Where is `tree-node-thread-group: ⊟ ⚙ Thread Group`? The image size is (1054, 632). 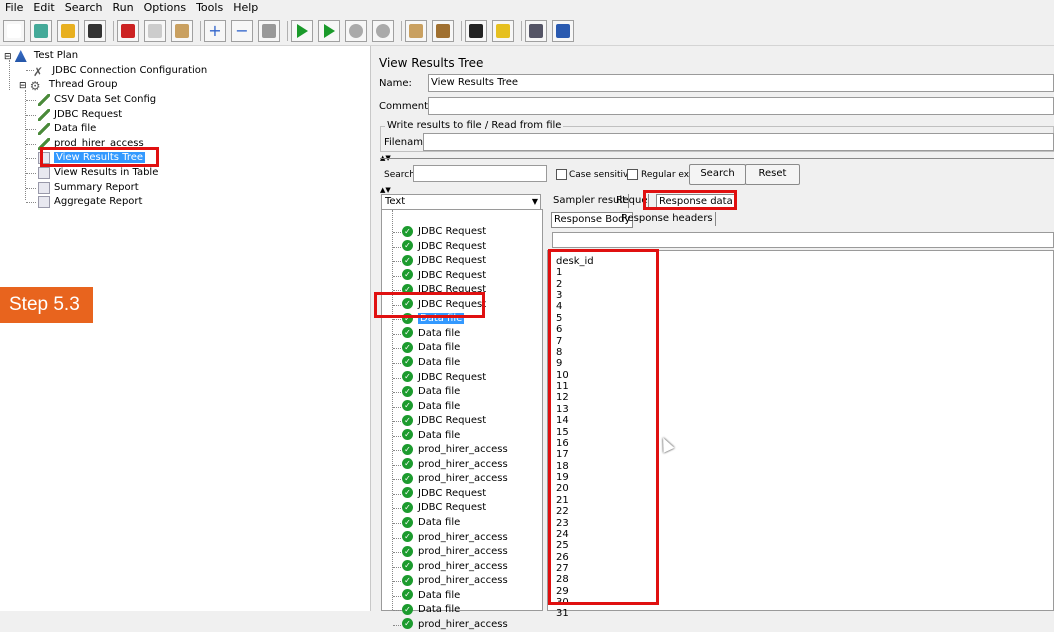
tree-node-thread-group: ⊟ ⚙ Thread Group is located at coordinates (68, 85).